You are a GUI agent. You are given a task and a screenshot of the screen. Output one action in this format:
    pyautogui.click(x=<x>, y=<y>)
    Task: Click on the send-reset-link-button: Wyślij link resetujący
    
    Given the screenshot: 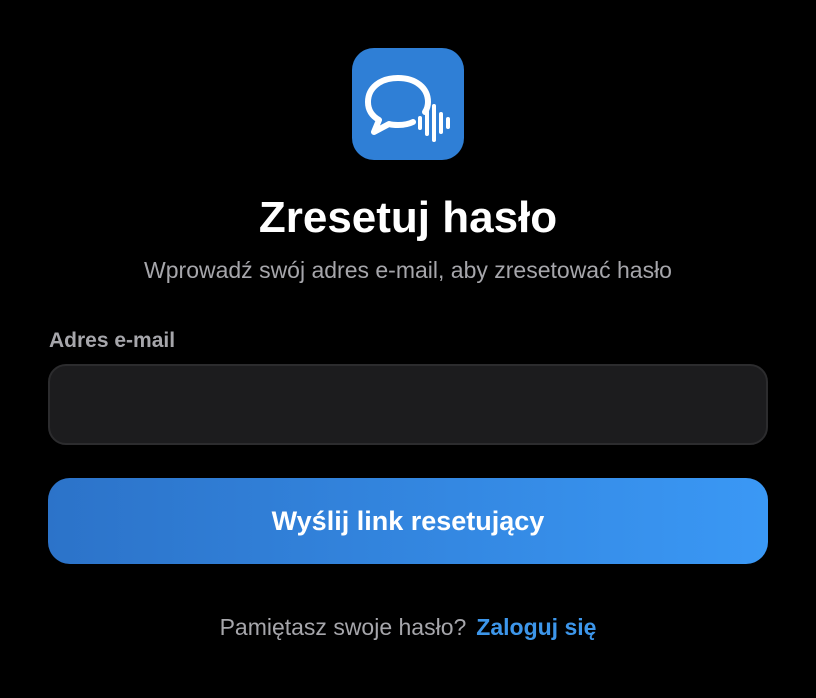 What is the action you would take?
    pyautogui.click(x=408, y=521)
    